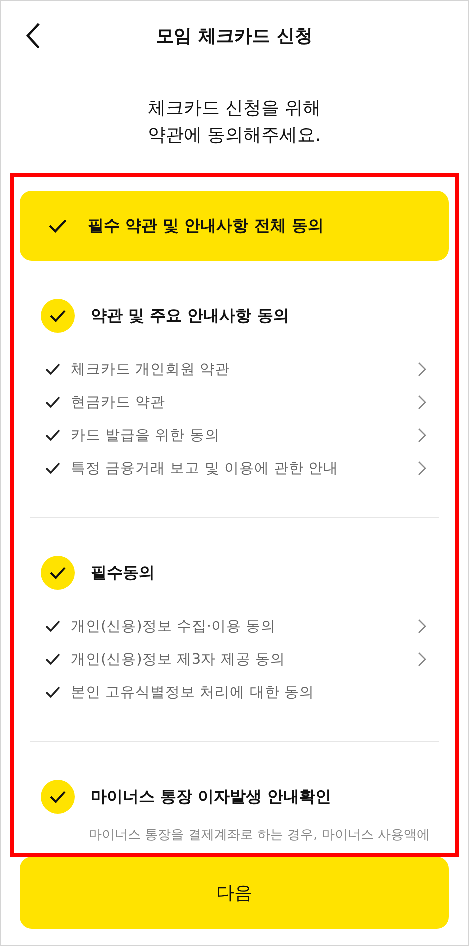  I want to click on agree-all-button: 필수 약관 및 안내사항 전체 동의, so click(234, 226).